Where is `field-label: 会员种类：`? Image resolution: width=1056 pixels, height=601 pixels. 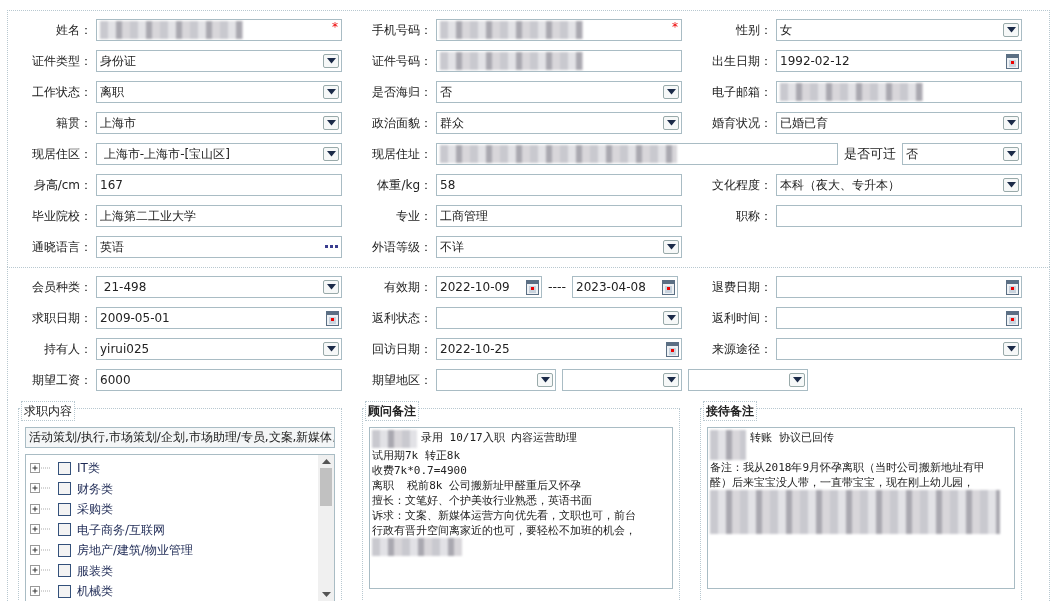 field-label: 会员种类： is located at coordinates (62, 287).